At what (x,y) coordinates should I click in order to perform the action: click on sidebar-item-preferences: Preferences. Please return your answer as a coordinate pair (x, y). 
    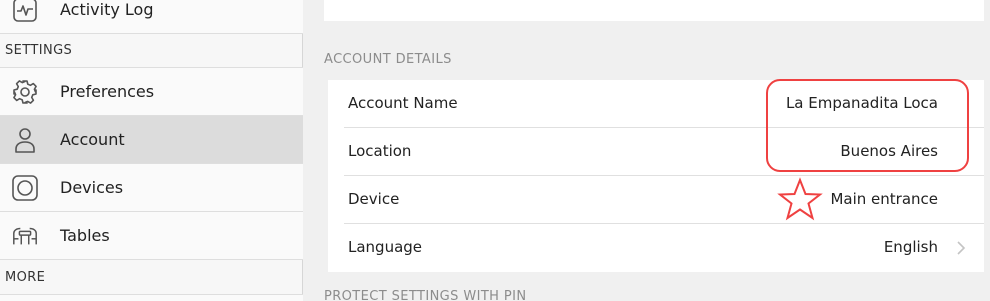
    Looking at the image, I should click on (151, 91).